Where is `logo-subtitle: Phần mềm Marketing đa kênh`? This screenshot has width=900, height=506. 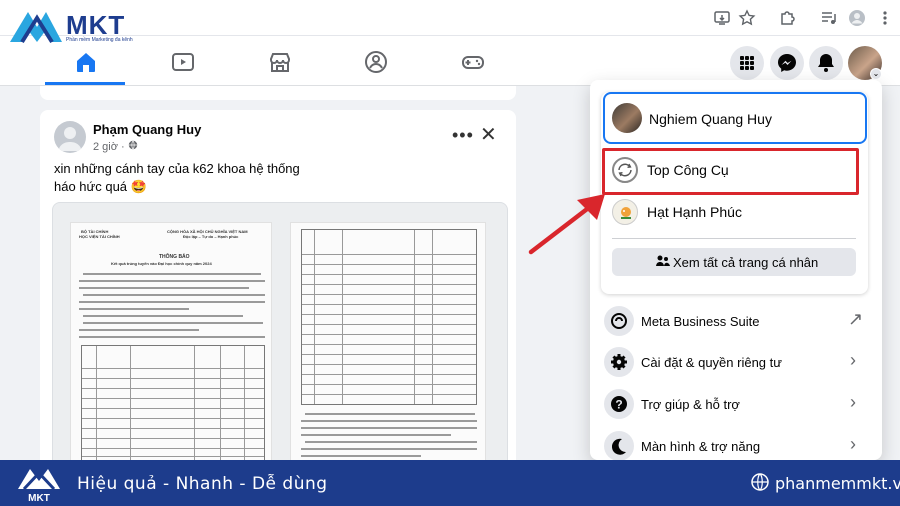
logo-subtitle: Phần mềm Marketing đa kênh is located at coordinates (99, 40).